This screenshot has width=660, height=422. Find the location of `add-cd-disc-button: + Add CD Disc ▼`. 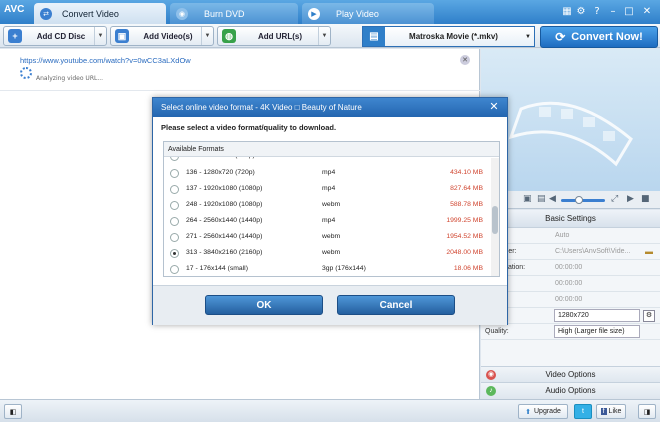

add-cd-disc-button: + Add CD Disc ▼ is located at coordinates (55, 36).